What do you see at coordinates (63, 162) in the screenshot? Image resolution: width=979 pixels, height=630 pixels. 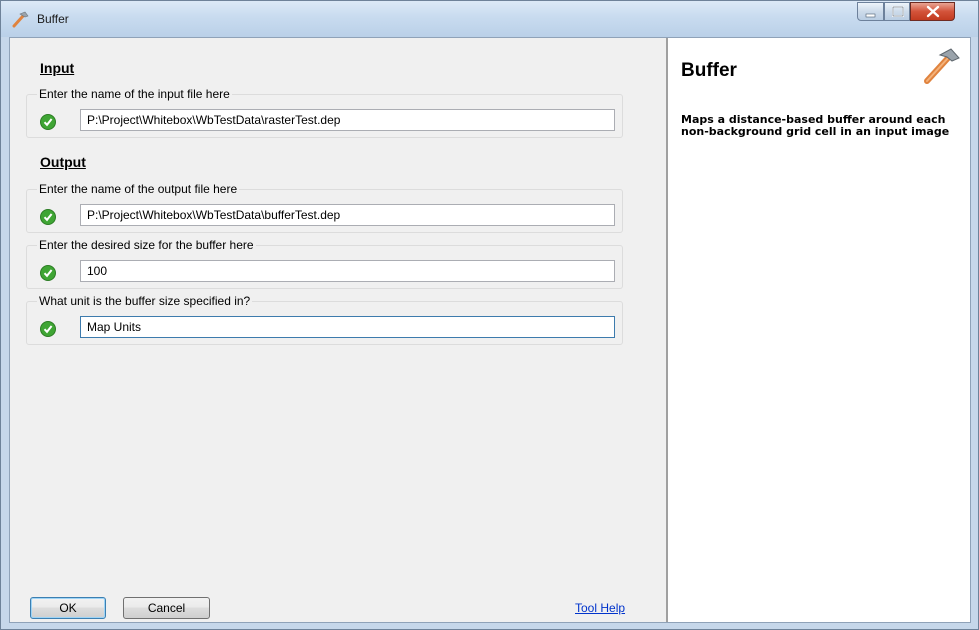 I see `output-heading: Output` at bounding box center [63, 162].